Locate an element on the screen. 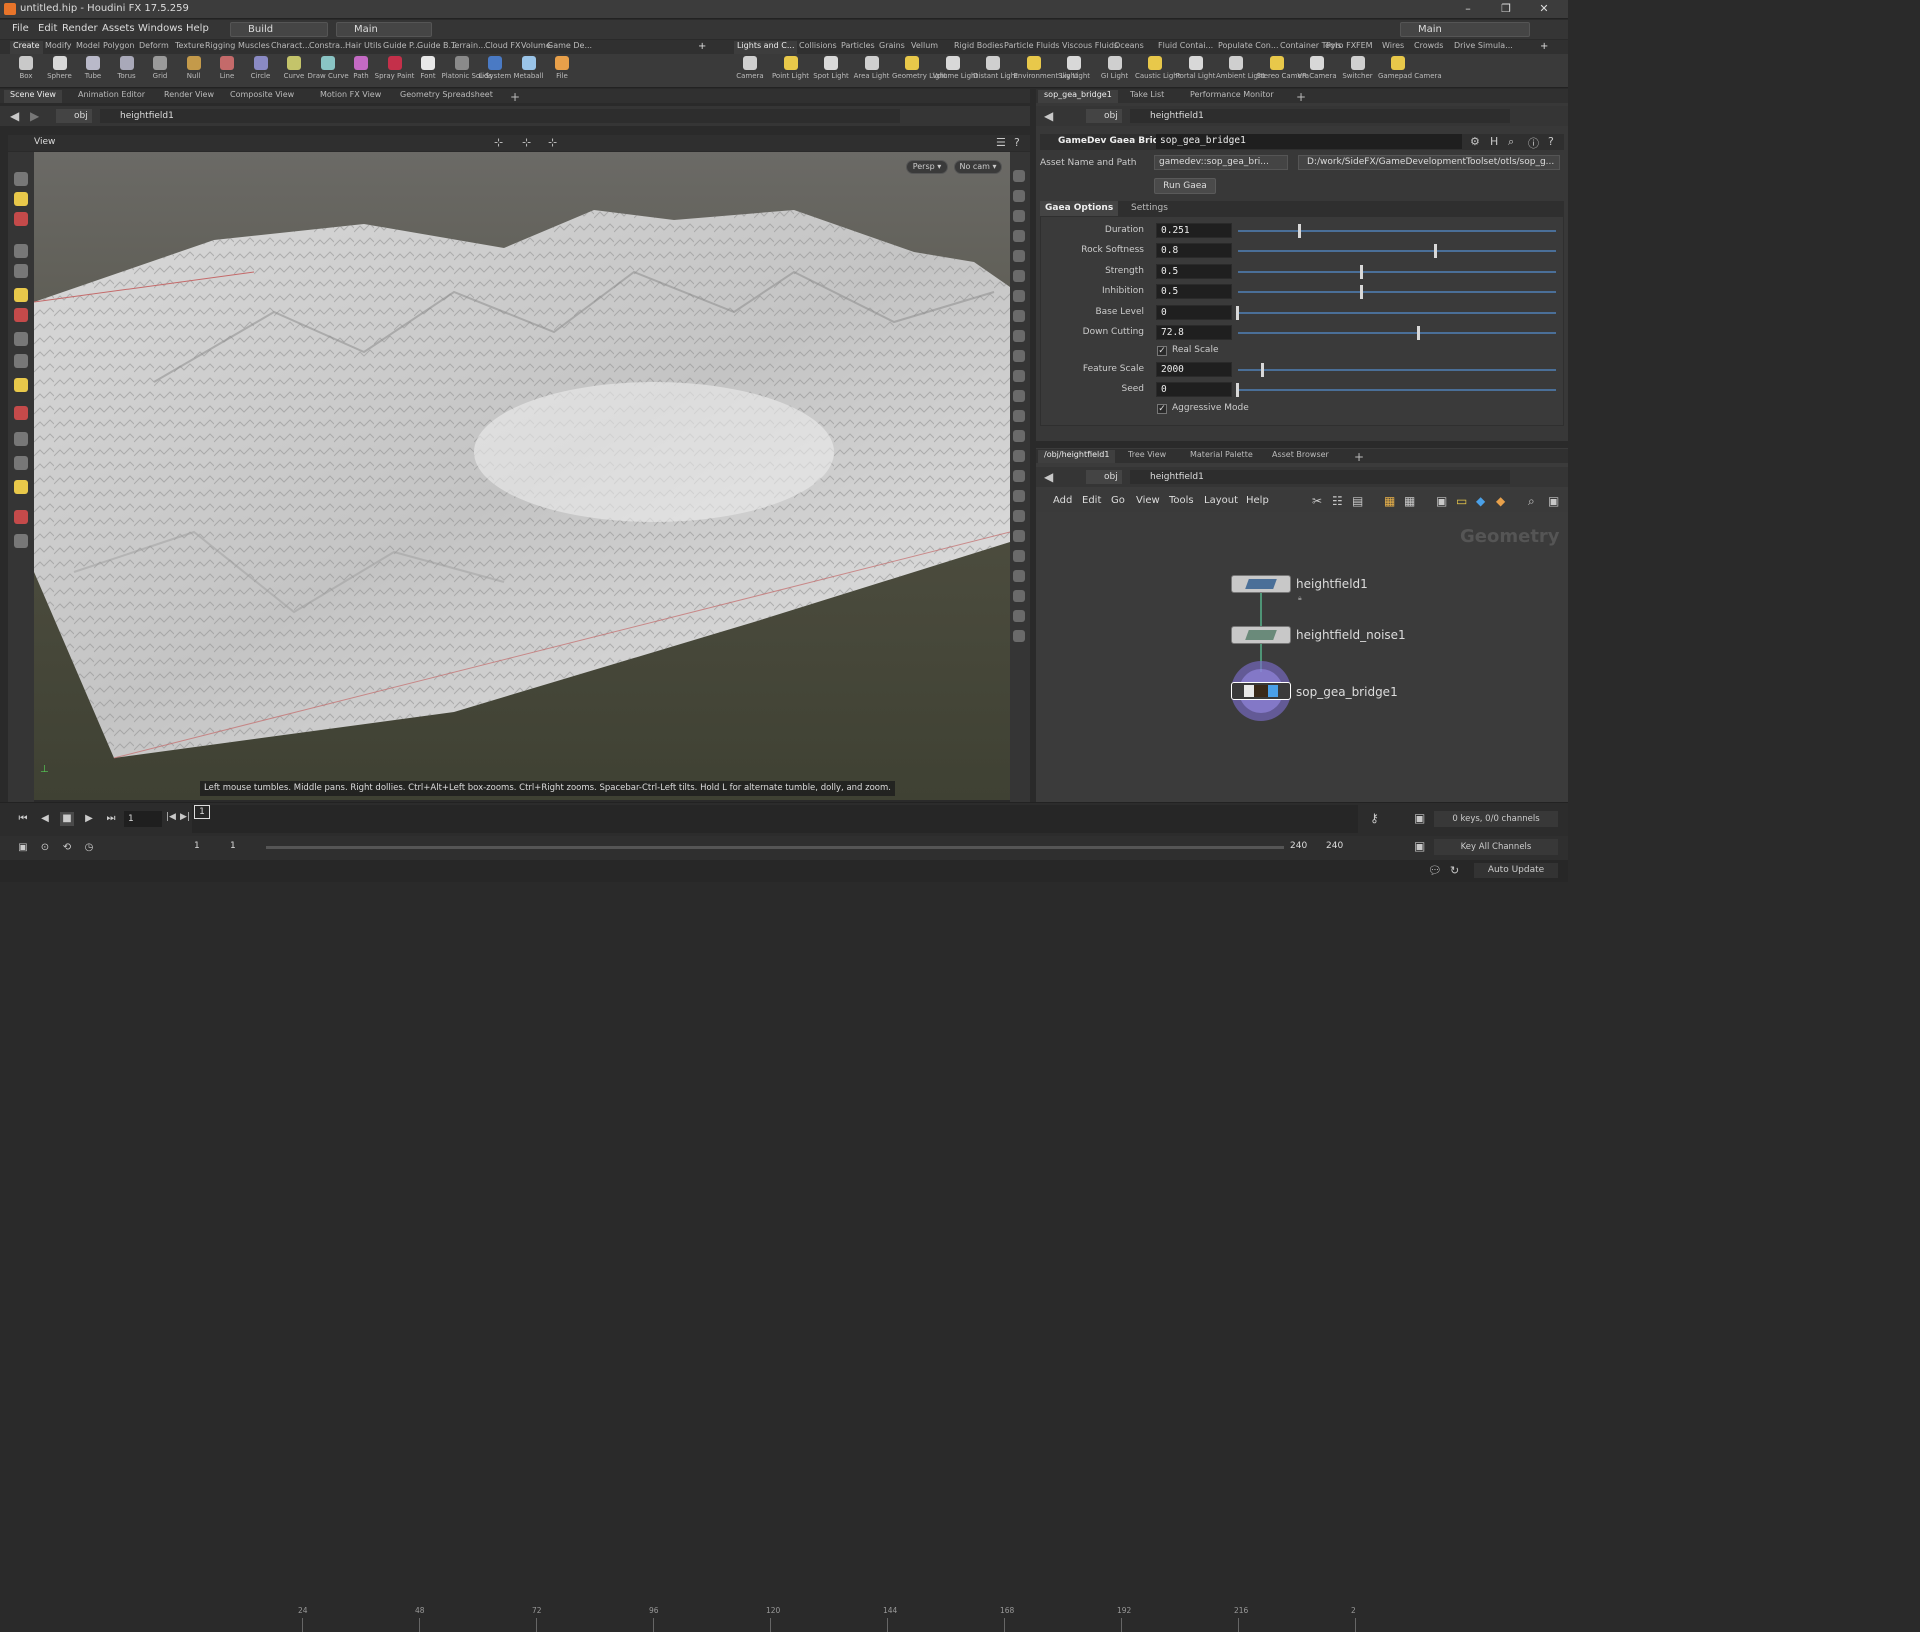 This screenshot has width=1920, height=1632. display-option-16-icon is located at coordinates (1019, 496).